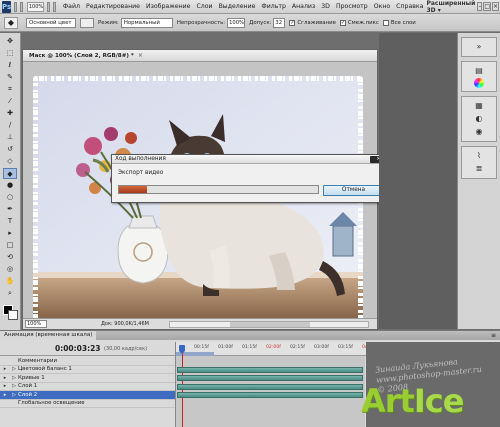  What do you see at coordinates (113, 7) in the screenshot?
I see `menu-item: Редактирование` at bounding box center [113, 7].